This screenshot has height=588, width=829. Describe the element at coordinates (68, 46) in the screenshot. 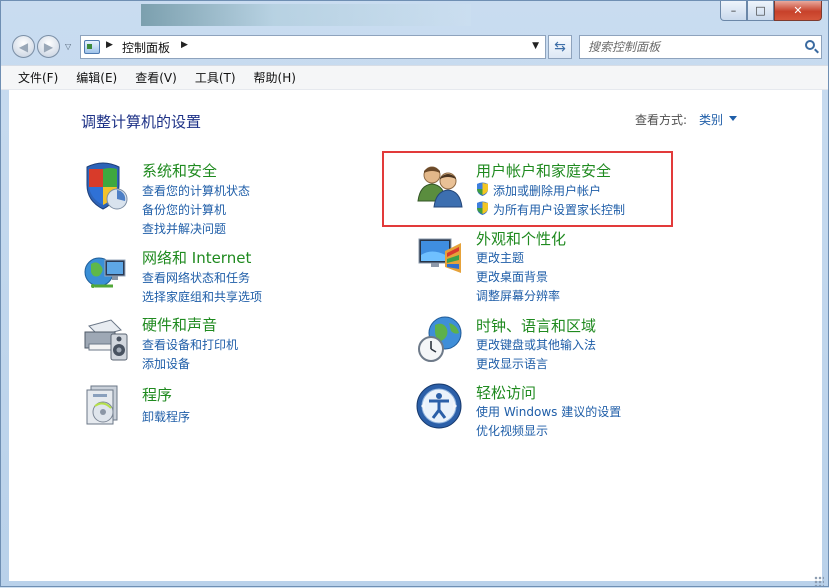

I see `recent-pages-dropdown-icon: ▽` at that location.